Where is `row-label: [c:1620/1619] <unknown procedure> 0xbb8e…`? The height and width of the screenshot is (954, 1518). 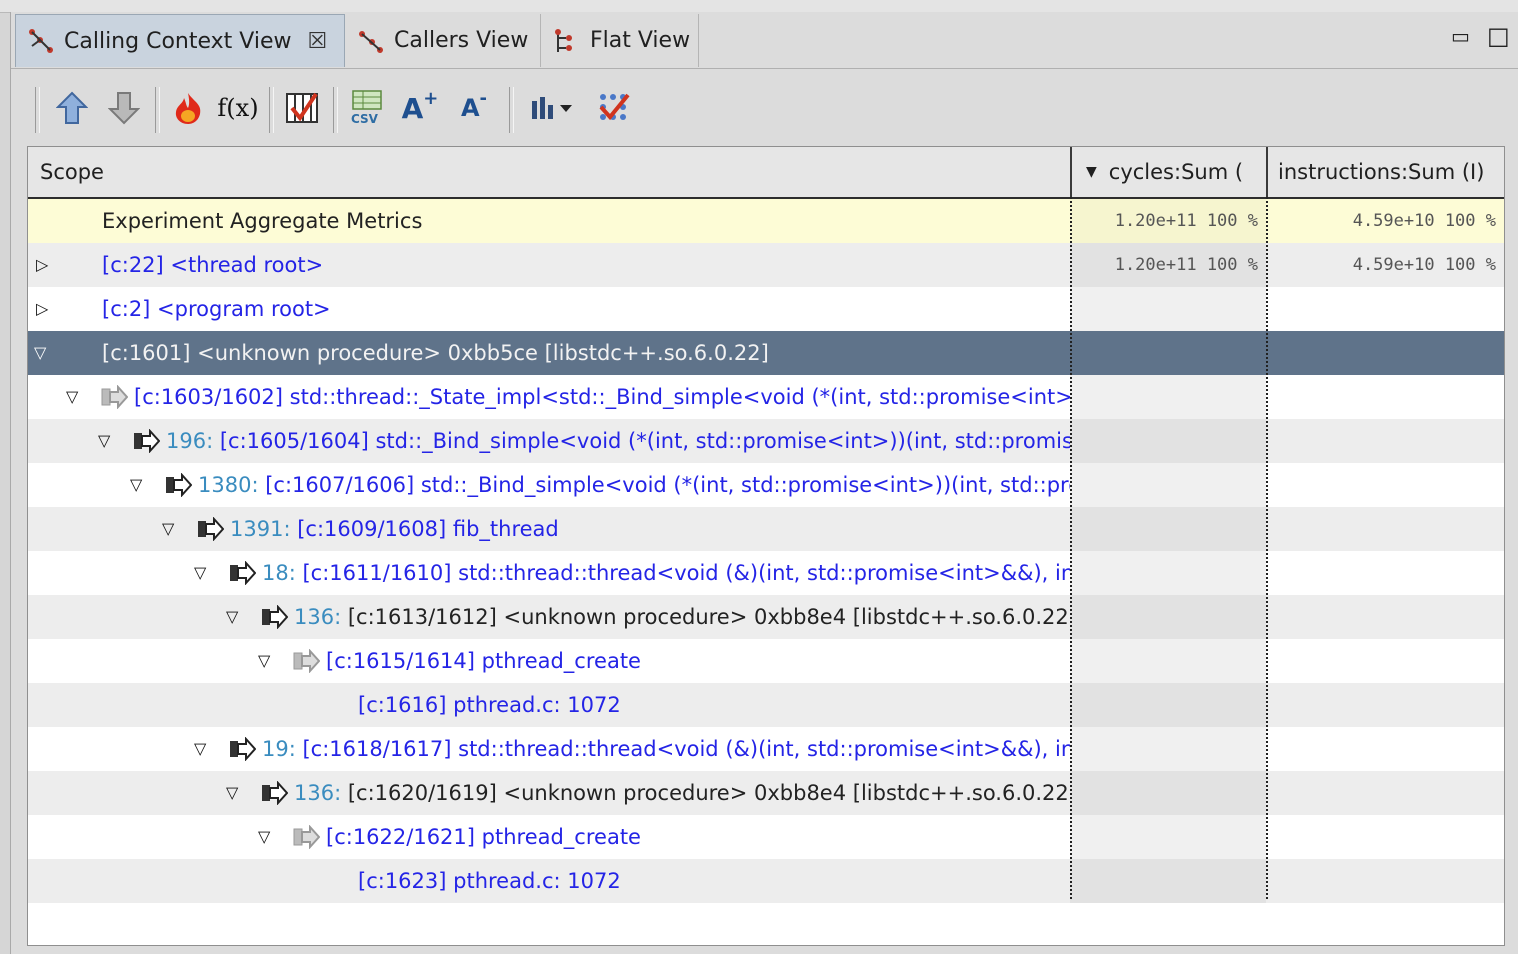 row-label: [c:1620/1619] <unknown procedure> 0xbb8e… is located at coordinates (709, 793).